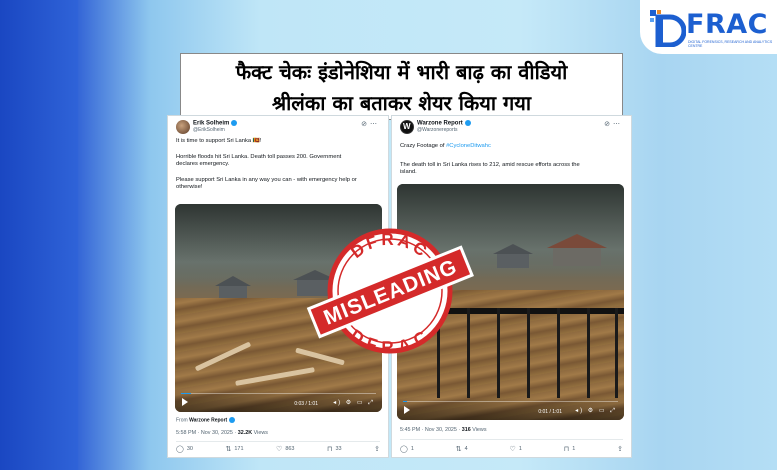  I want to click on repost-button: ⇅ 4, so click(462, 449).